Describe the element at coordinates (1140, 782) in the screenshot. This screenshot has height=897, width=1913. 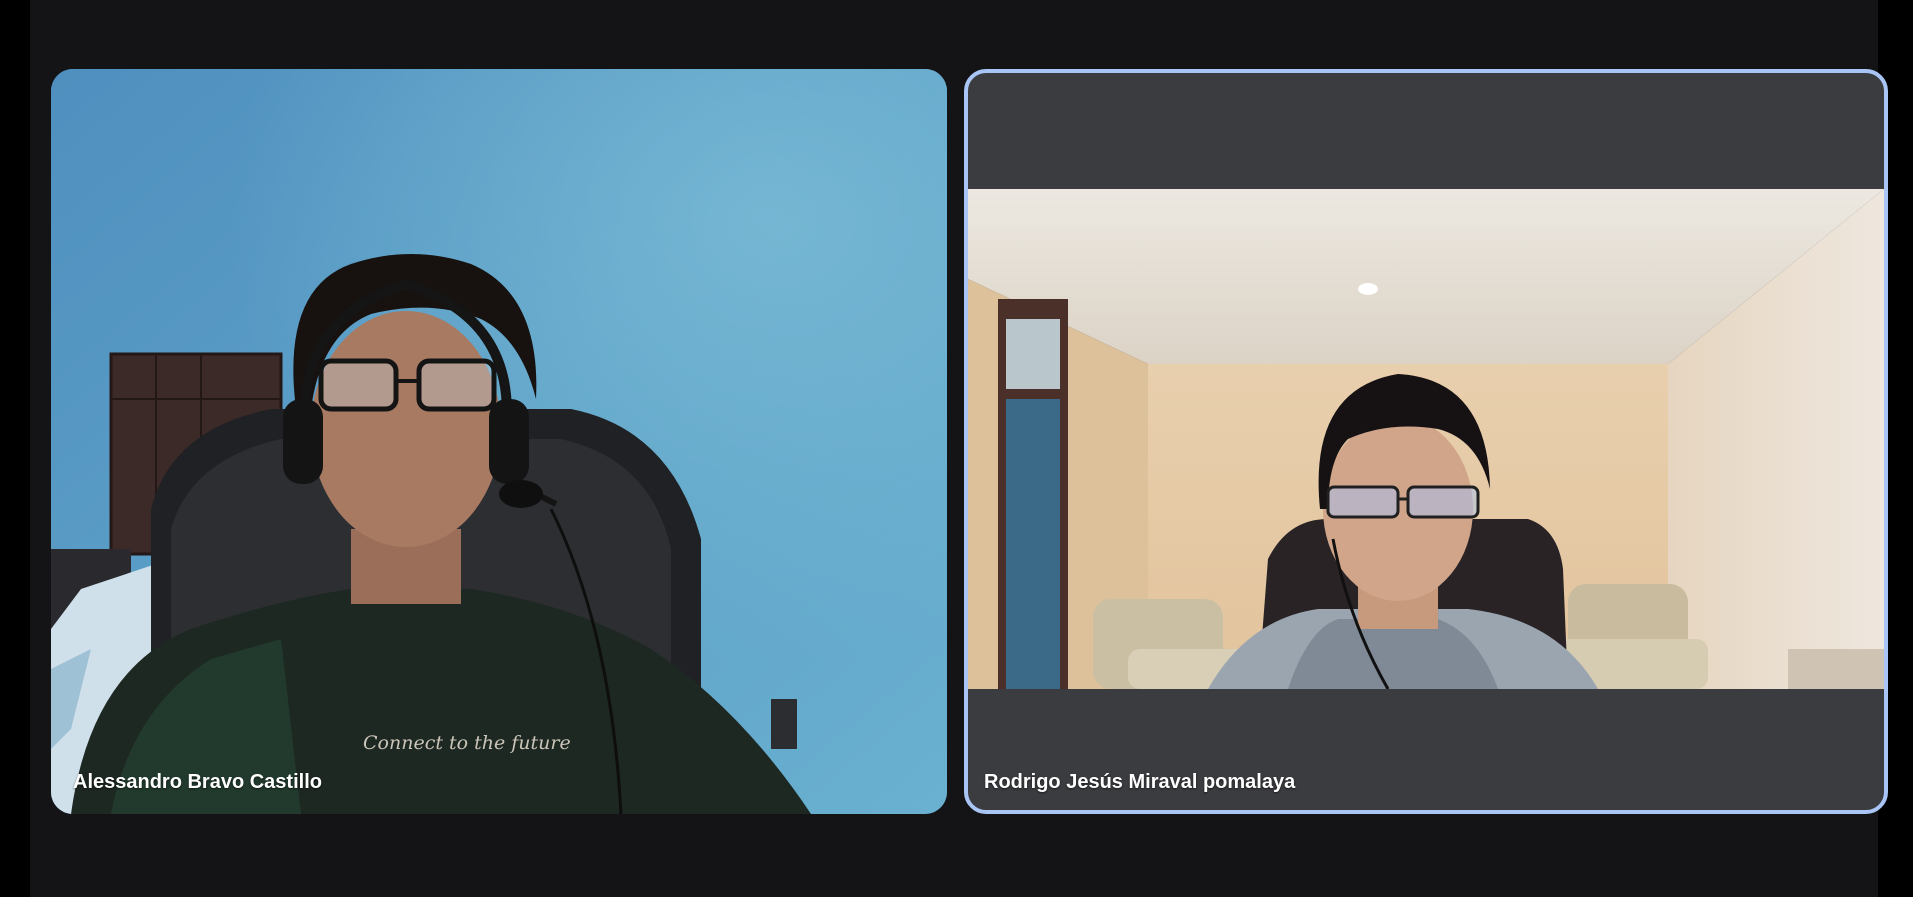
I see `participant-name-label: Rodrigo Jesús Miraval pomalaya` at that location.